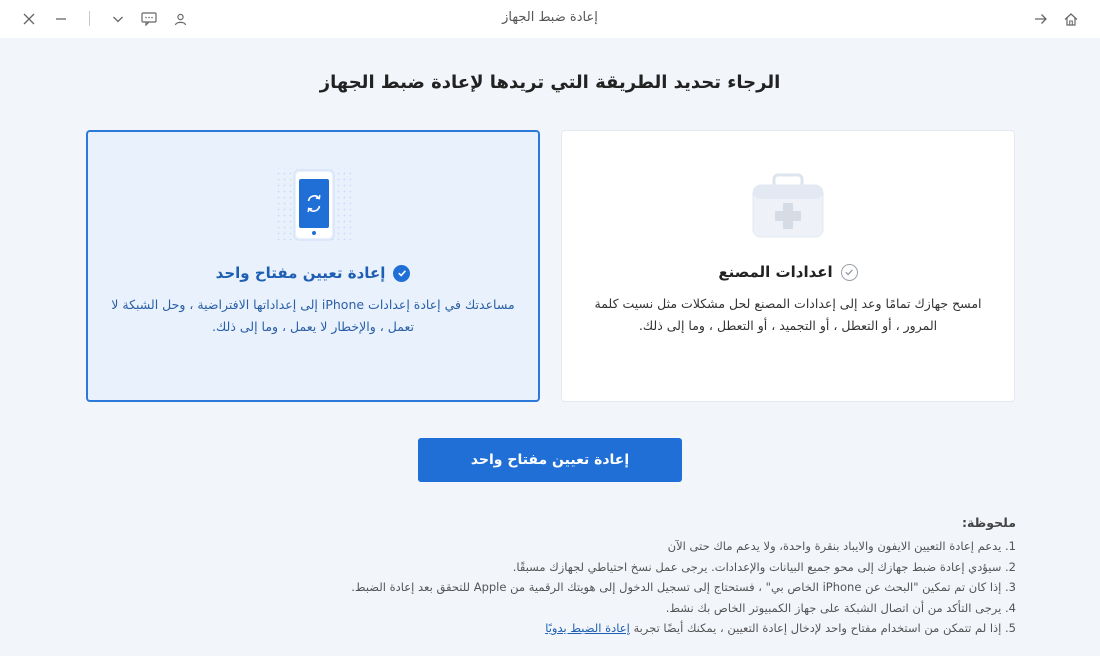 This screenshot has height=656, width=1100. I want to click on option-title: إعادة تعيين مفتاح واحد, so click(300, 273).